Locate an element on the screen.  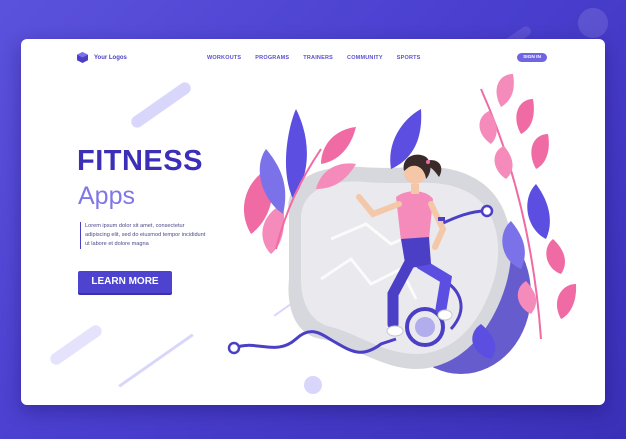
fitness-band is located at coordinates (441, 219).